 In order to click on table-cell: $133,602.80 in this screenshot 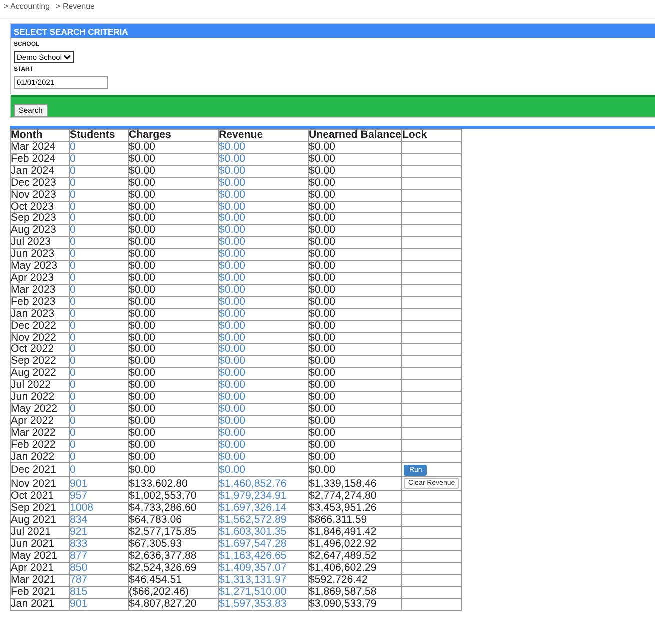, I will do `click(173, 483)`.